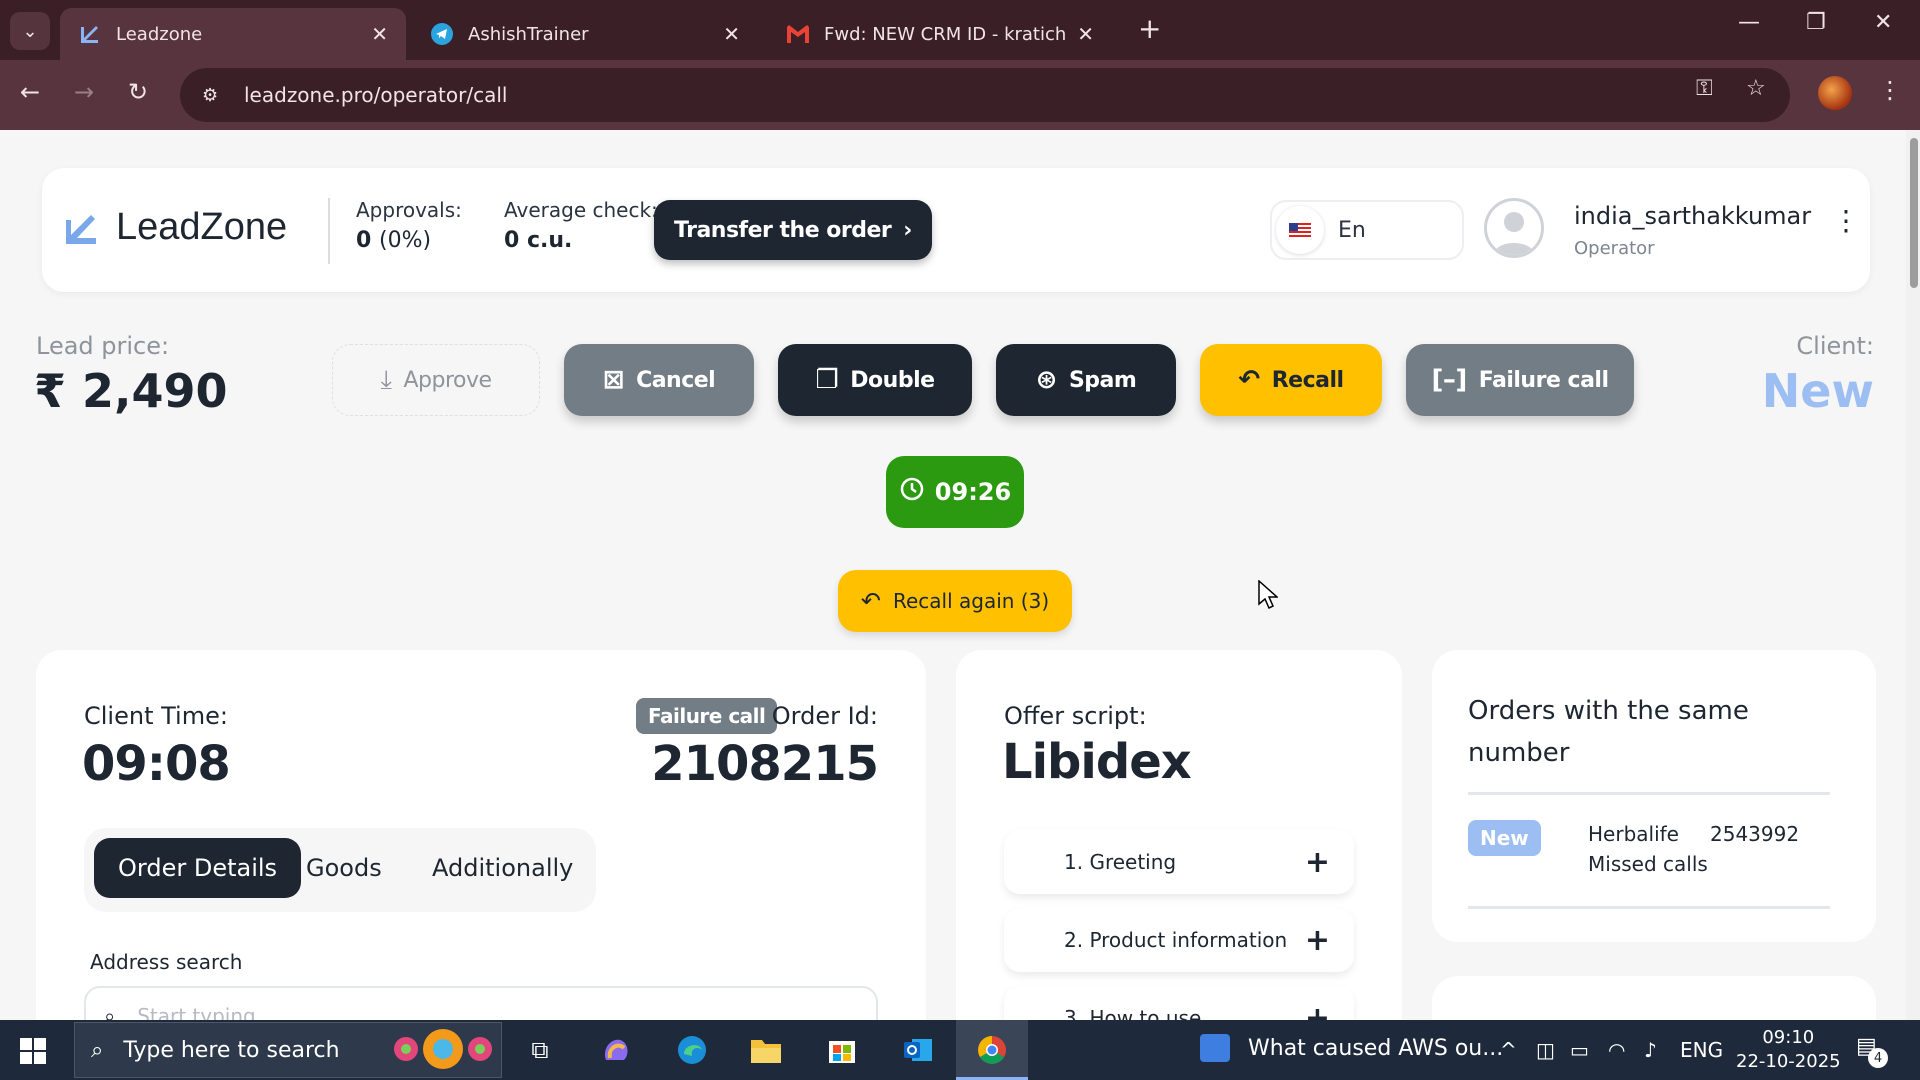  Describe the element at coordinates (1449, 380) in the screenshot. I see `bracket-minus-icon: [–]` at that location.